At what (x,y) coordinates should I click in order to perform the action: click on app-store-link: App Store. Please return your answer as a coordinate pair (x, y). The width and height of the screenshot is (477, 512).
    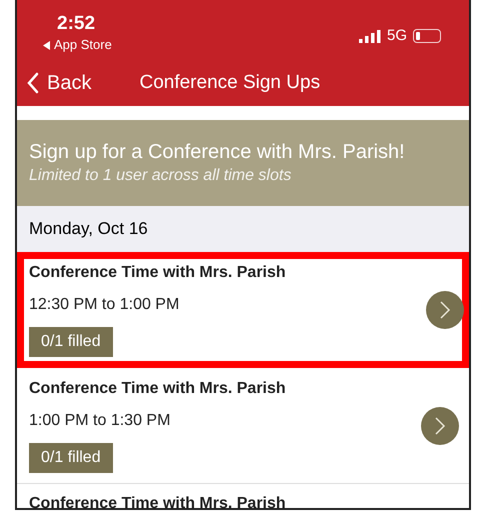
    Looking at the image, I should click on (77, 45).